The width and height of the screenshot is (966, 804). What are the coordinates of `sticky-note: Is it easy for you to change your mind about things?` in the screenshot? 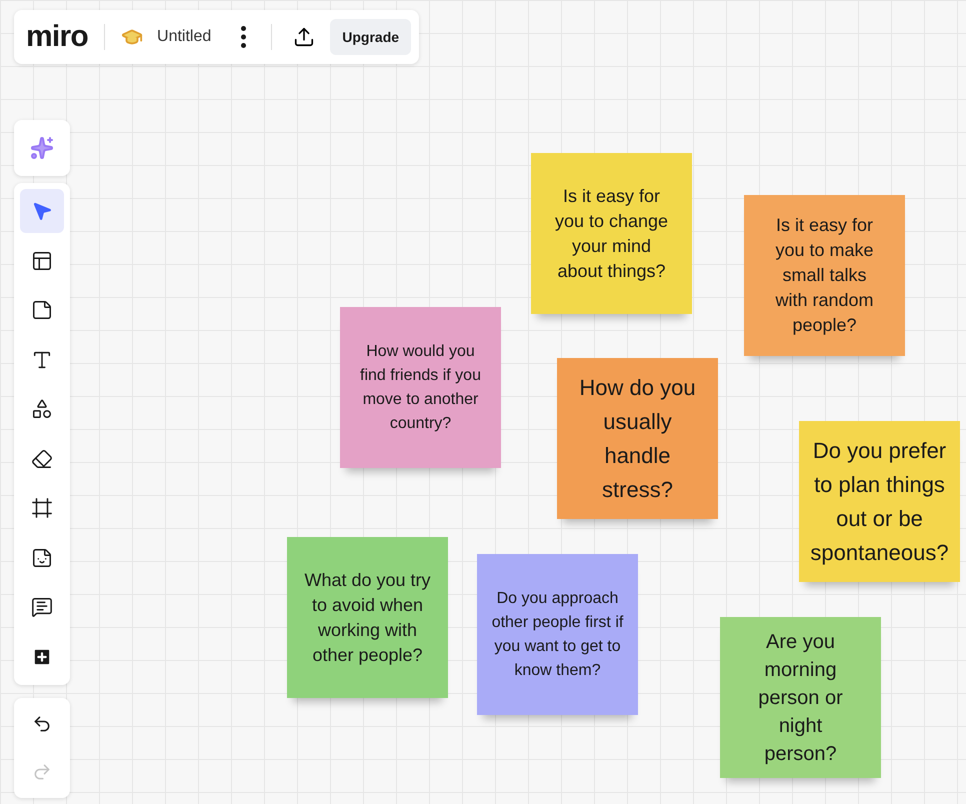 It's located at (611, 233).